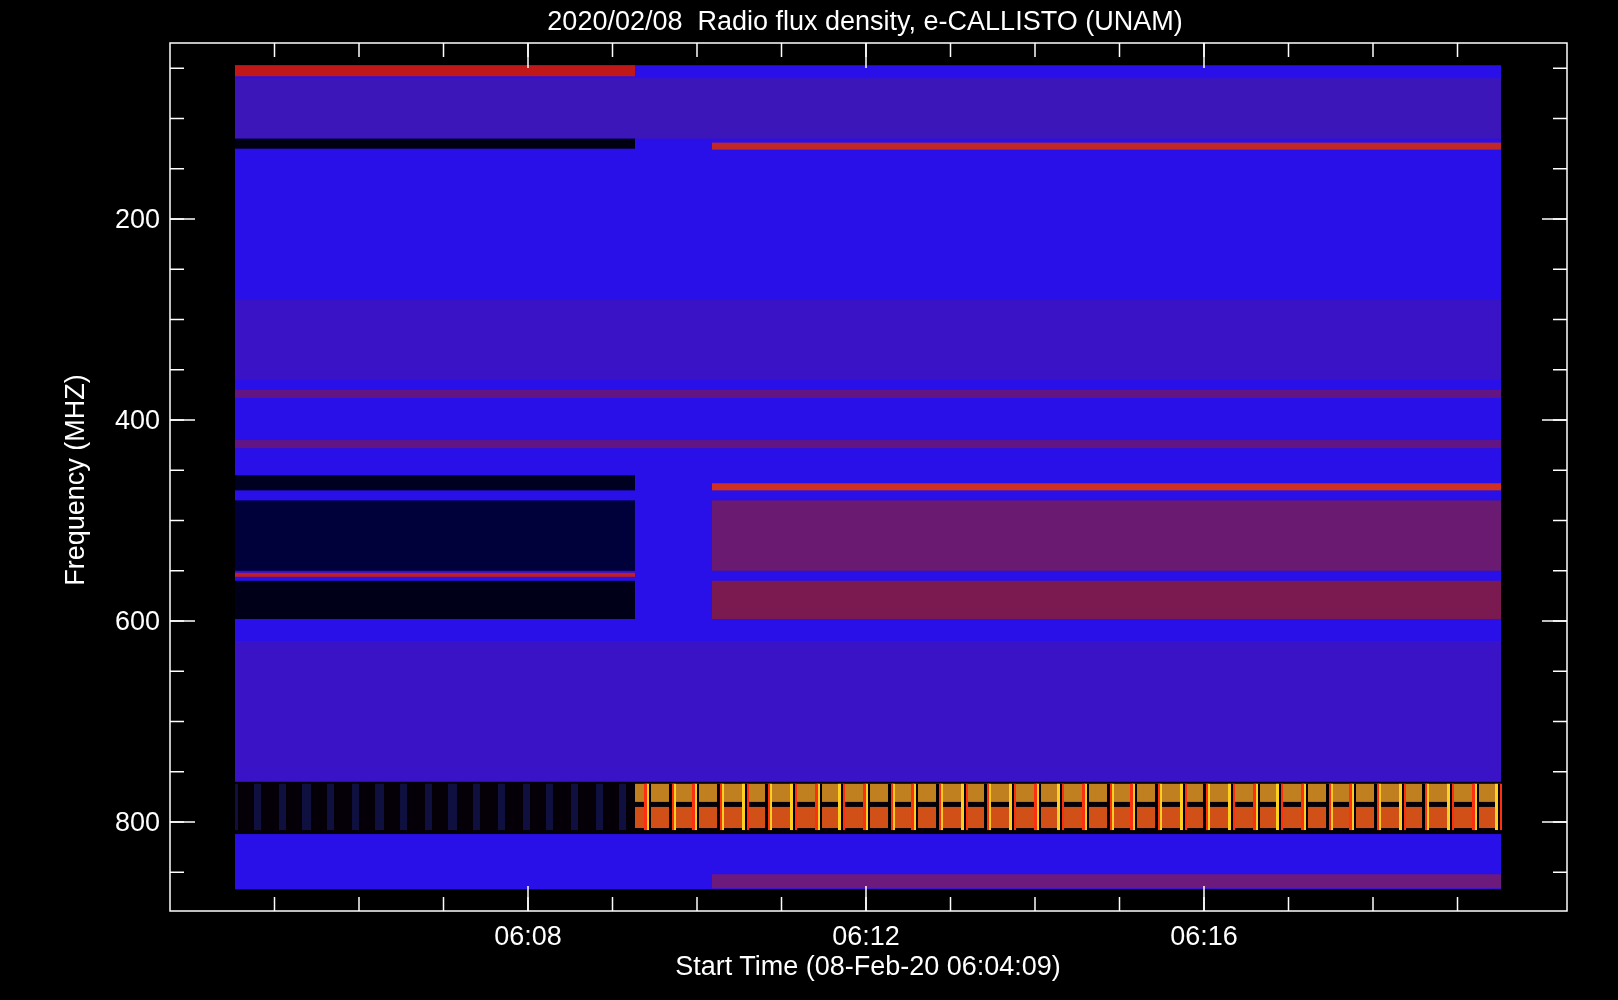  I want to click on y-tick-label: 400, so click(137, 420).